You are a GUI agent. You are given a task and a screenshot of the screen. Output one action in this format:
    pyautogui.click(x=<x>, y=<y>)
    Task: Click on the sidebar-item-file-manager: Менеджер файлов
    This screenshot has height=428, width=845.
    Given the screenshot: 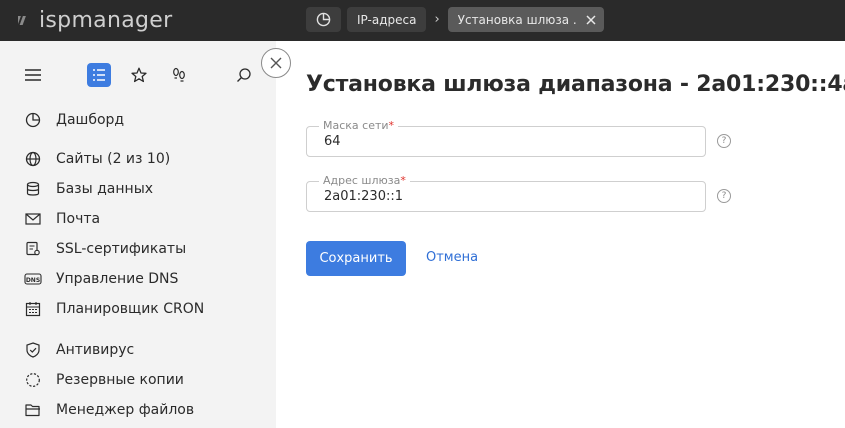 What is the action you would take?
    pyautogui.click(x=109, y=410)
    